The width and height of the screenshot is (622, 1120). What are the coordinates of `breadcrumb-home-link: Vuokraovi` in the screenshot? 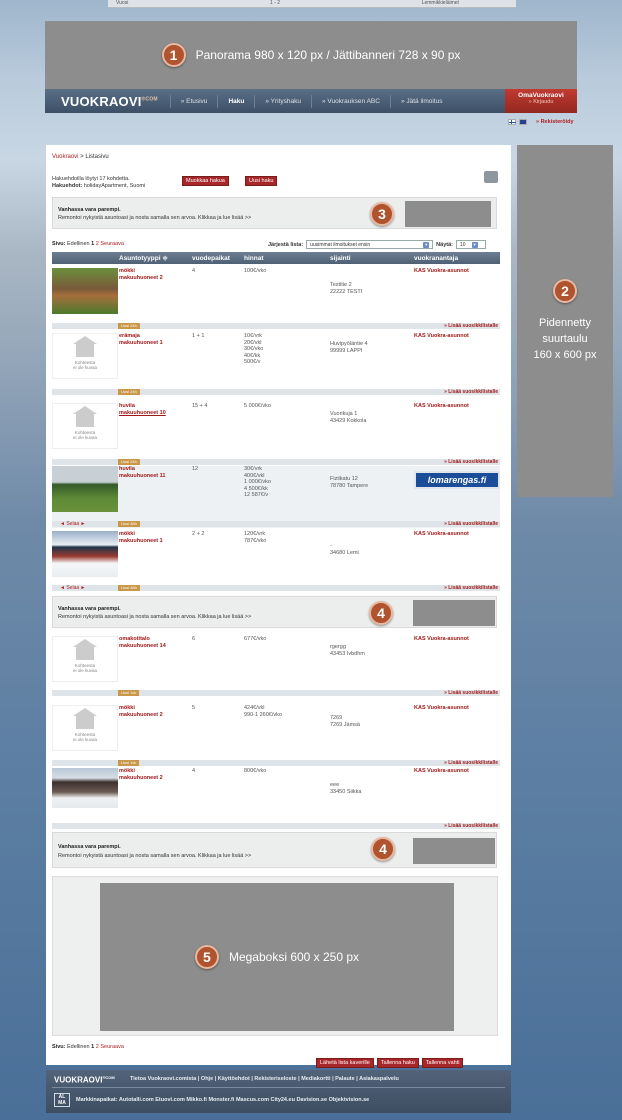 It's located at (65, 157).